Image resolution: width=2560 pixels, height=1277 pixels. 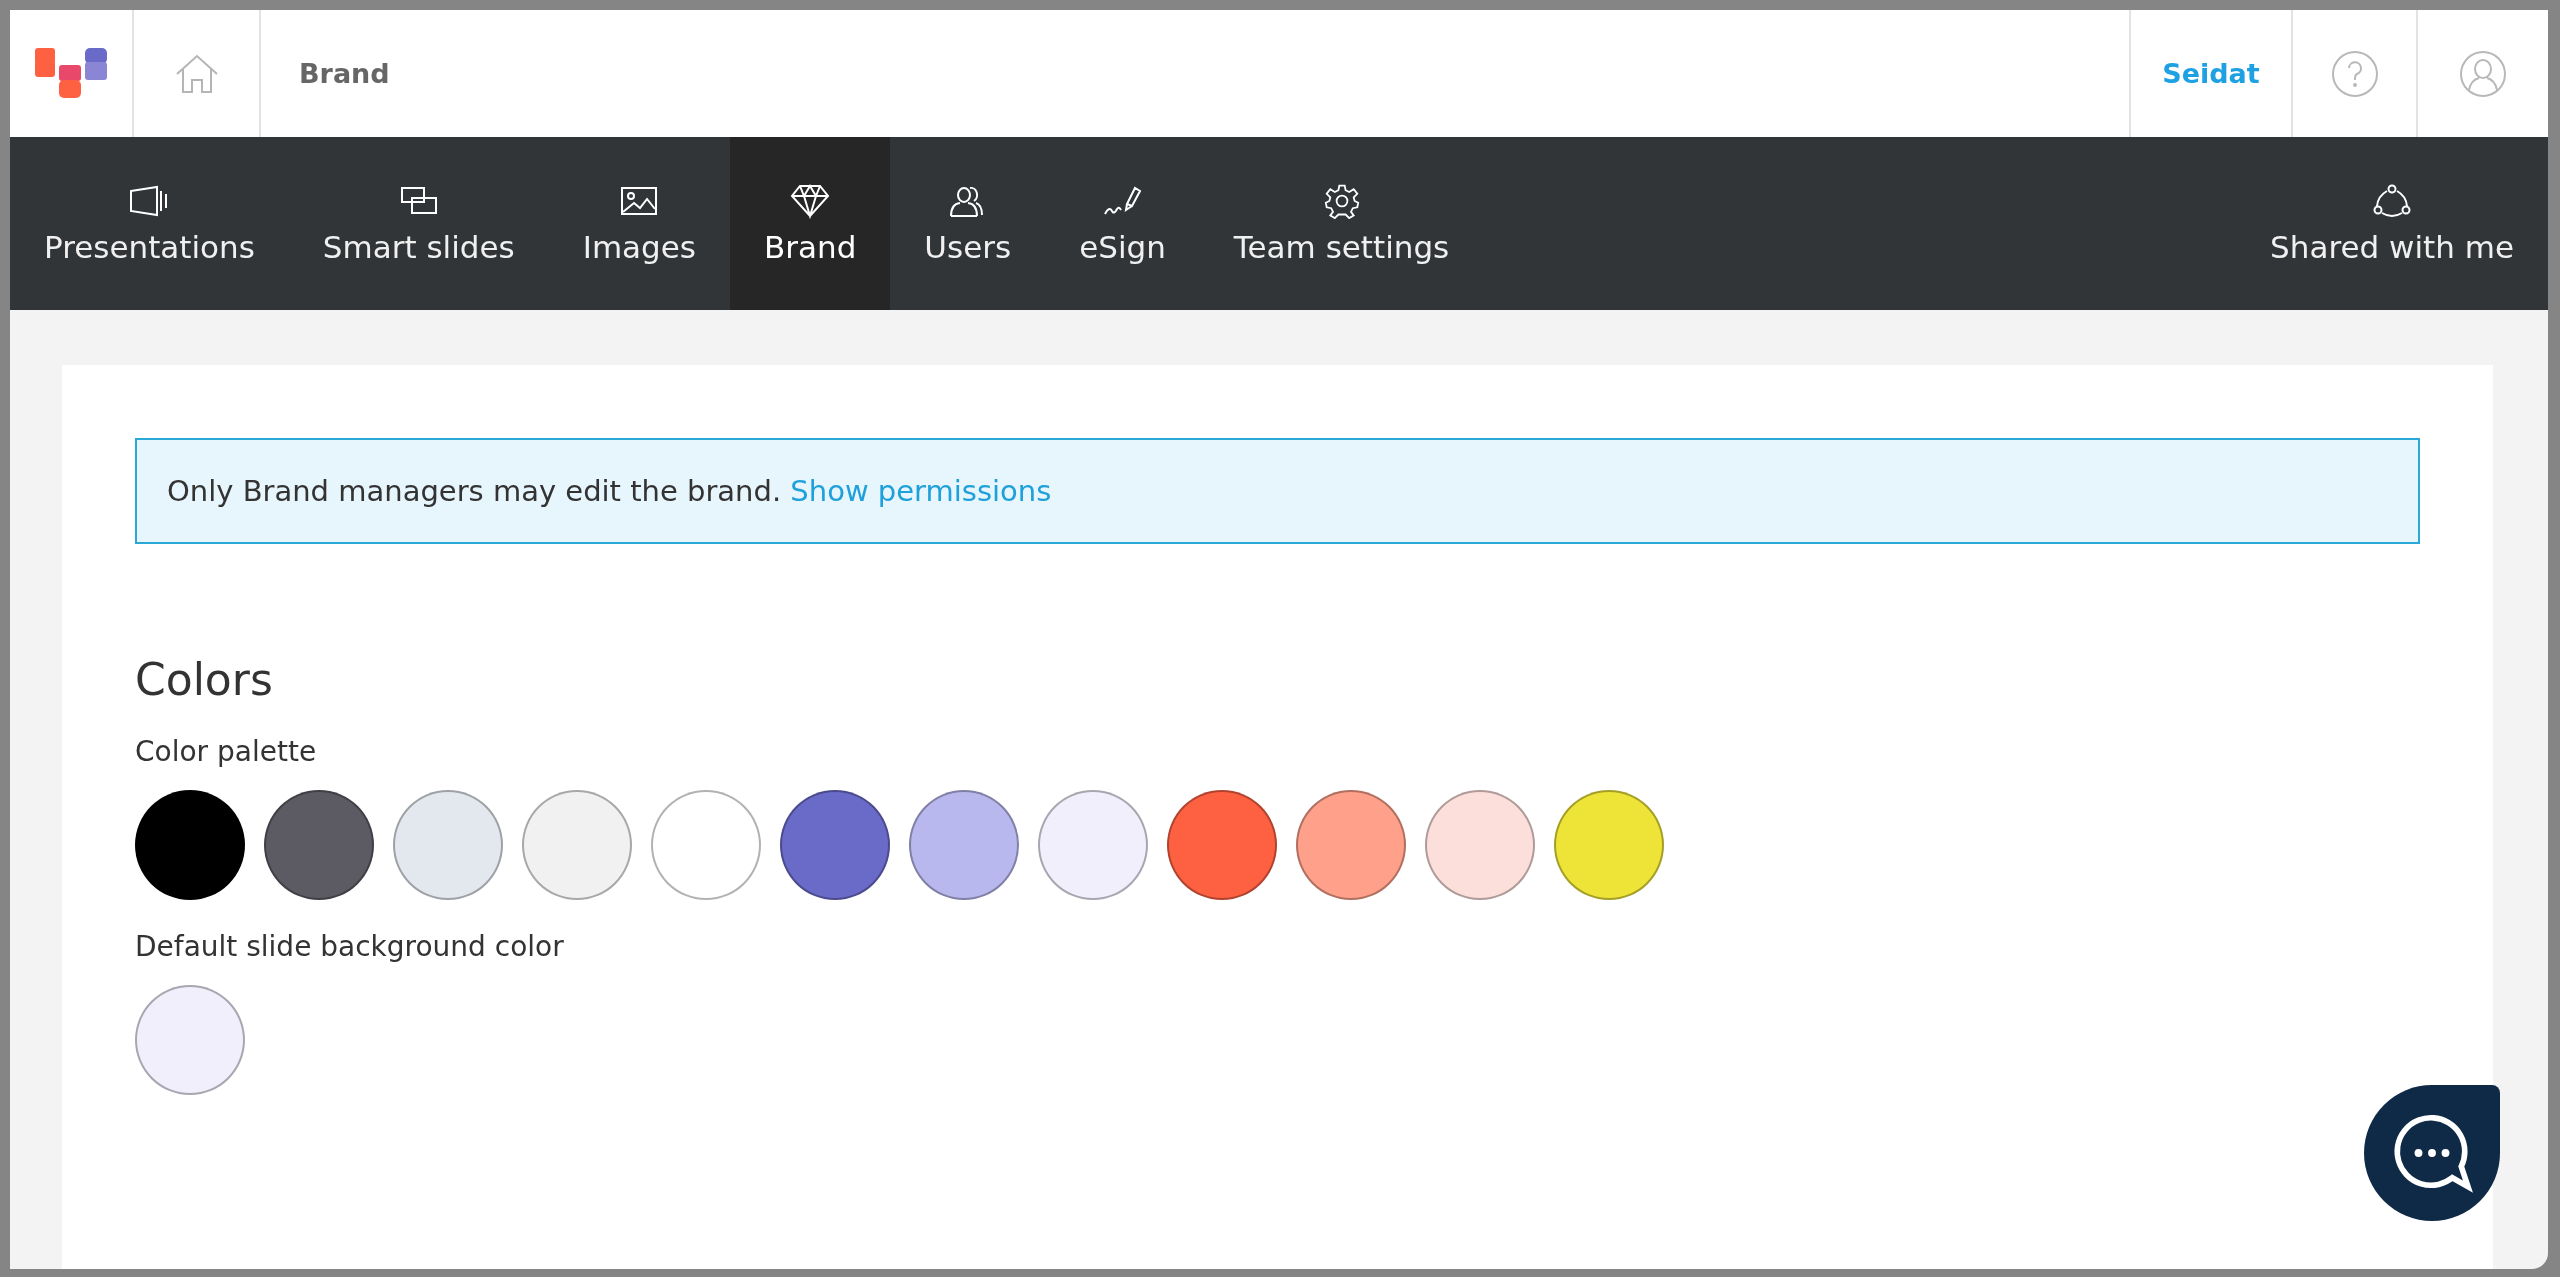 What do you see at coordinates (418, 223) in the screenshot?
I see `nav-tab: Smart slides` at bounding box center [418, 223].